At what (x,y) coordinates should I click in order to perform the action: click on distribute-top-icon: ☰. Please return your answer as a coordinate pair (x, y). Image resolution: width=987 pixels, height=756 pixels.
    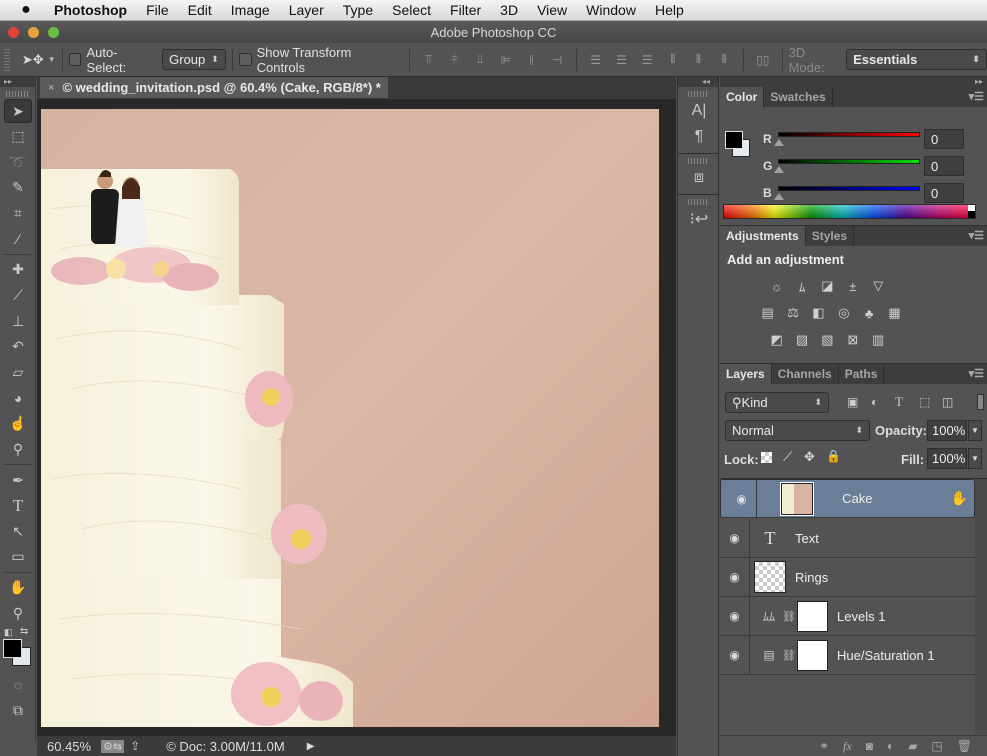
    Looking at the image, I should click on (596, 60).